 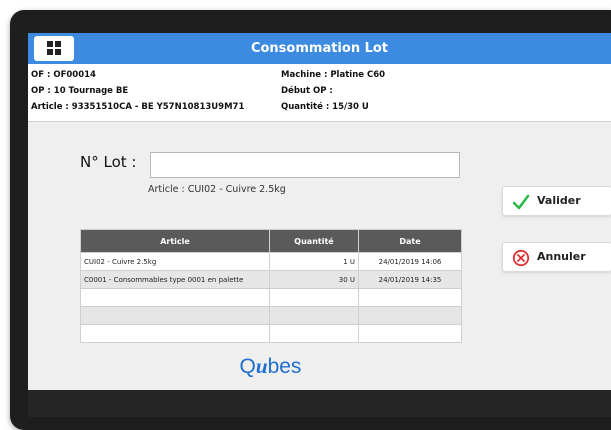 I want to click on table-header-row: Article Quantité Date, so click(x=271, y=241).